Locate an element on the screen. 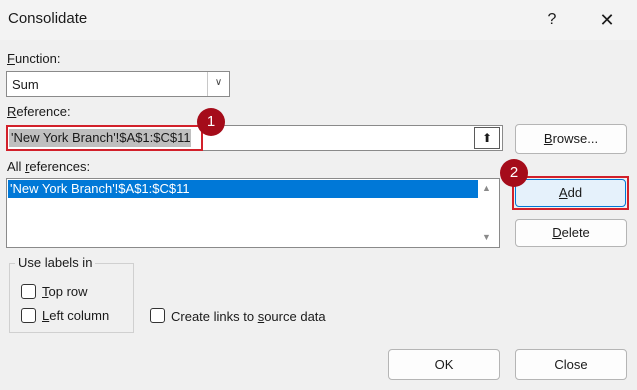 Image resolution: width=637 pixels, height=390 pixels. close-icon: ✕ is located at coordinates (607, 20).